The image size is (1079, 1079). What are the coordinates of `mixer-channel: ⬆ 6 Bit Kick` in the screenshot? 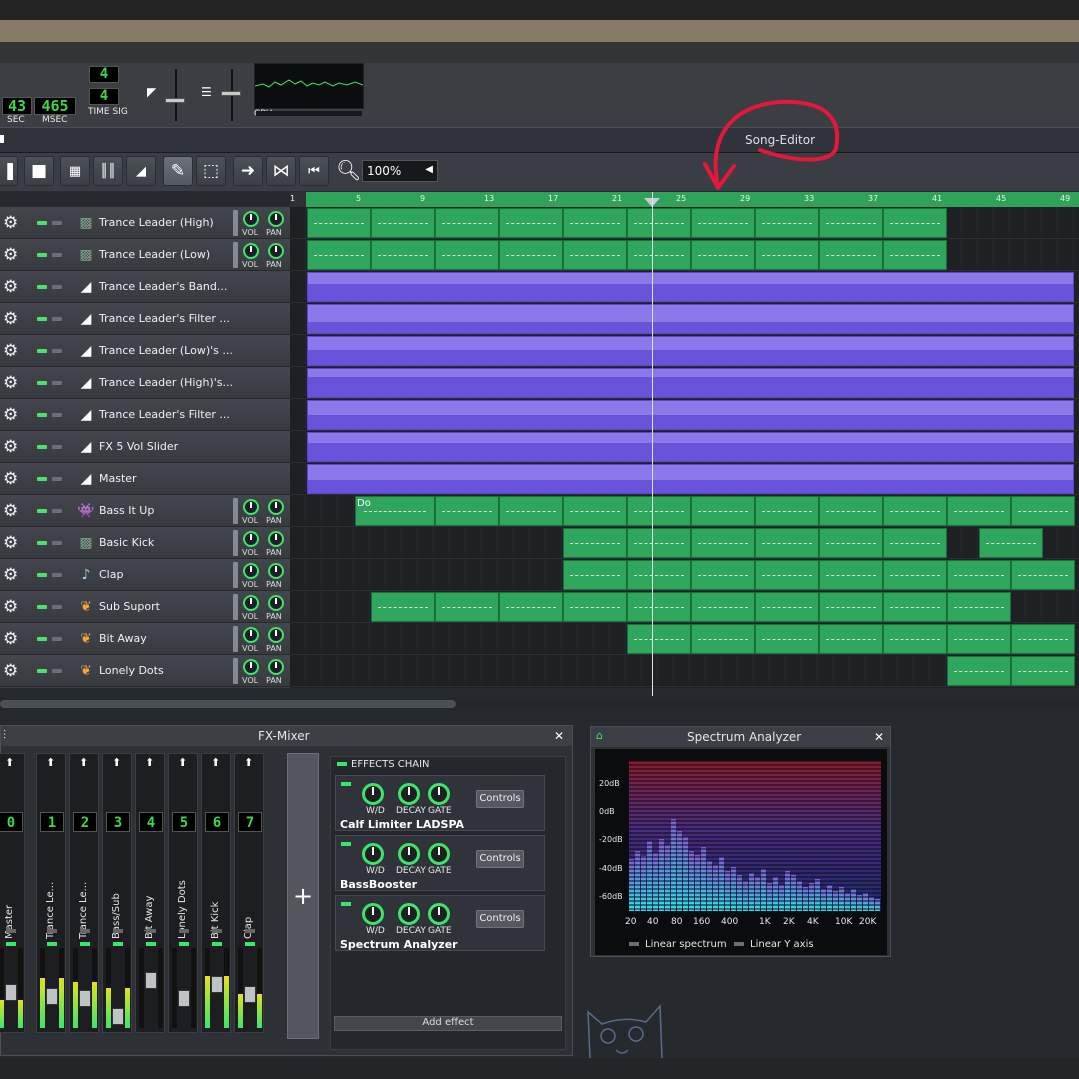 It's located at (216, 893).